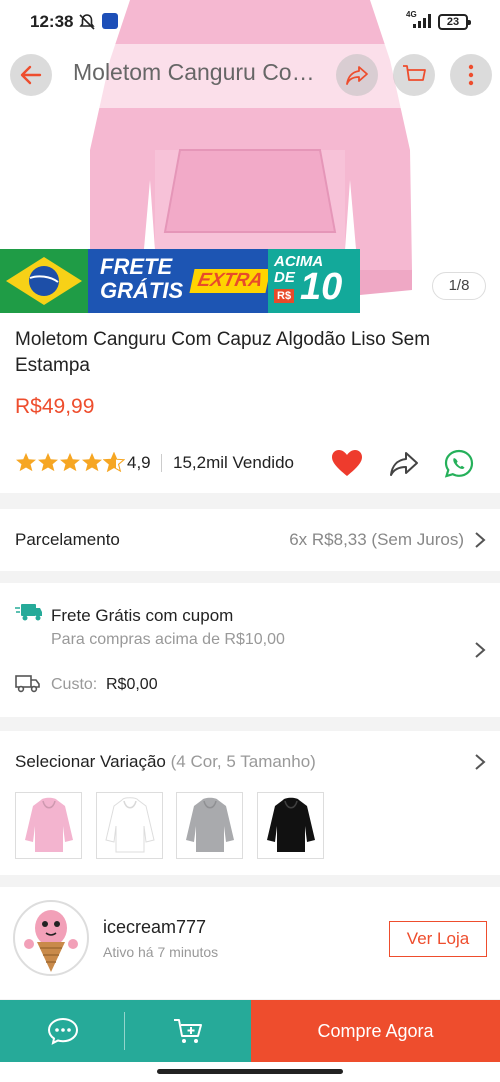 Image resolution: width=500 pixels, height=1082 pixels. I want to click on bottom-action-bar: Compre Agora, so click(250, 1031).